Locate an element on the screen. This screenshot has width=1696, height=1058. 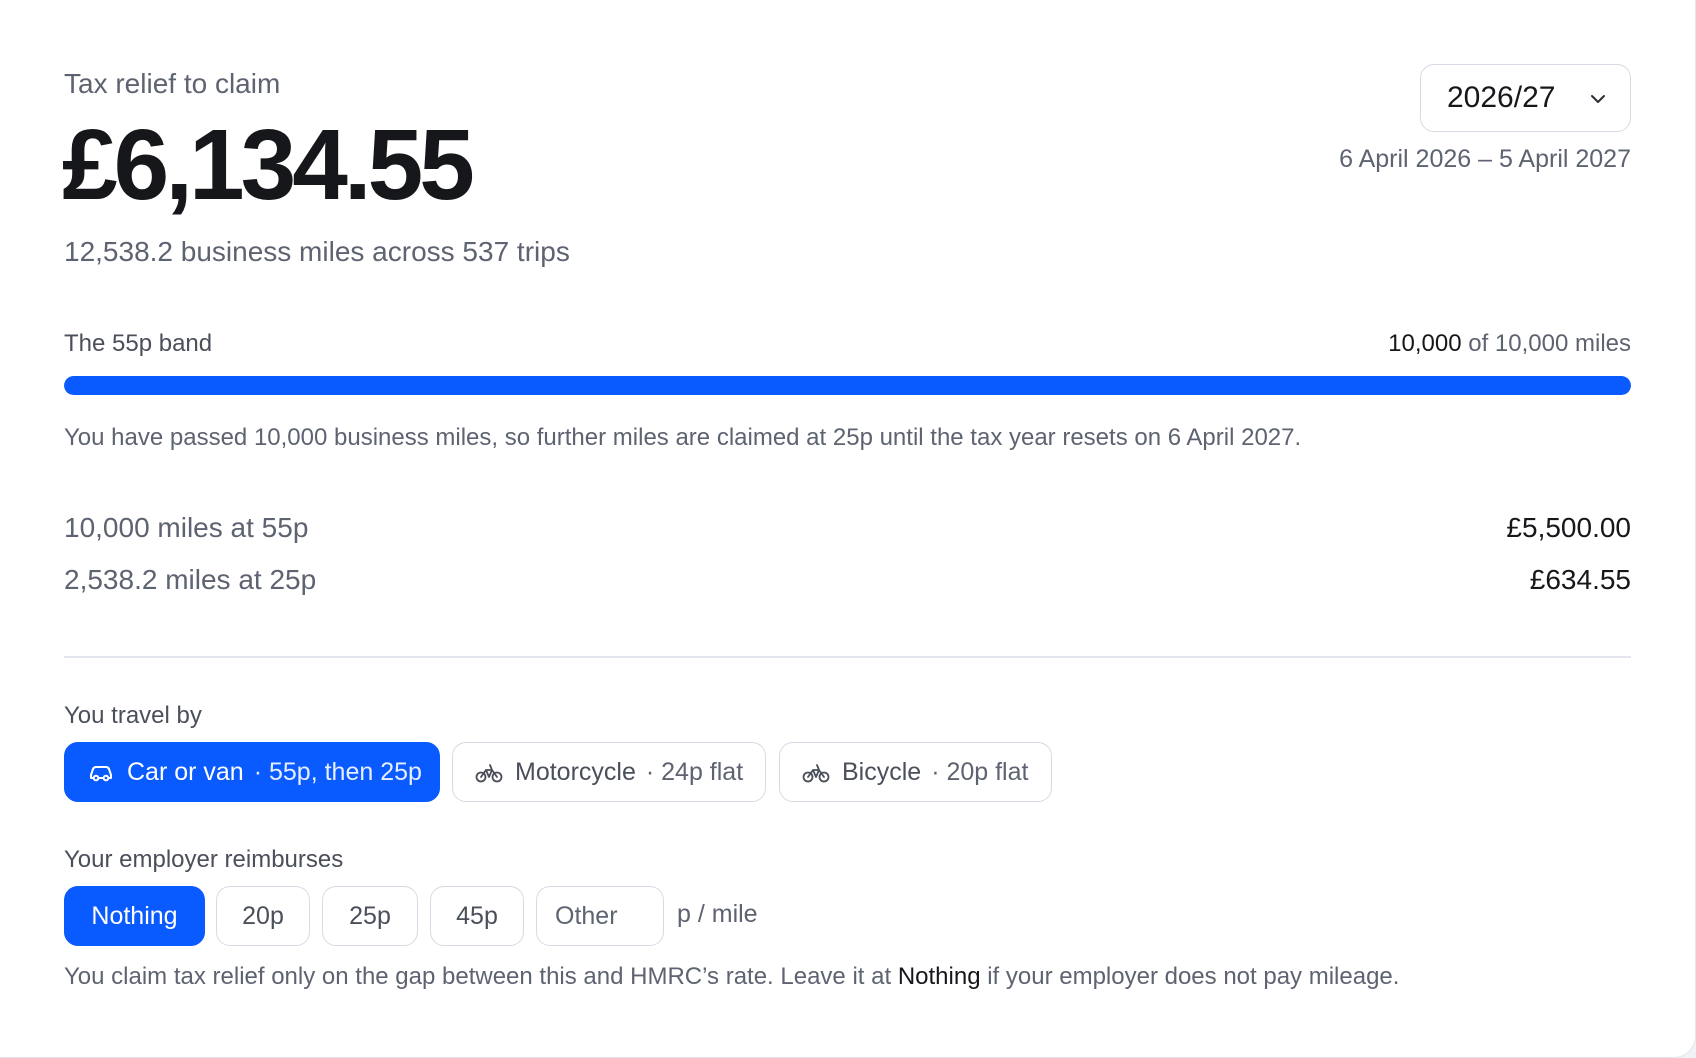
band-count: 10,000 of 10,000 miles is located at coordinates (1509, 344).